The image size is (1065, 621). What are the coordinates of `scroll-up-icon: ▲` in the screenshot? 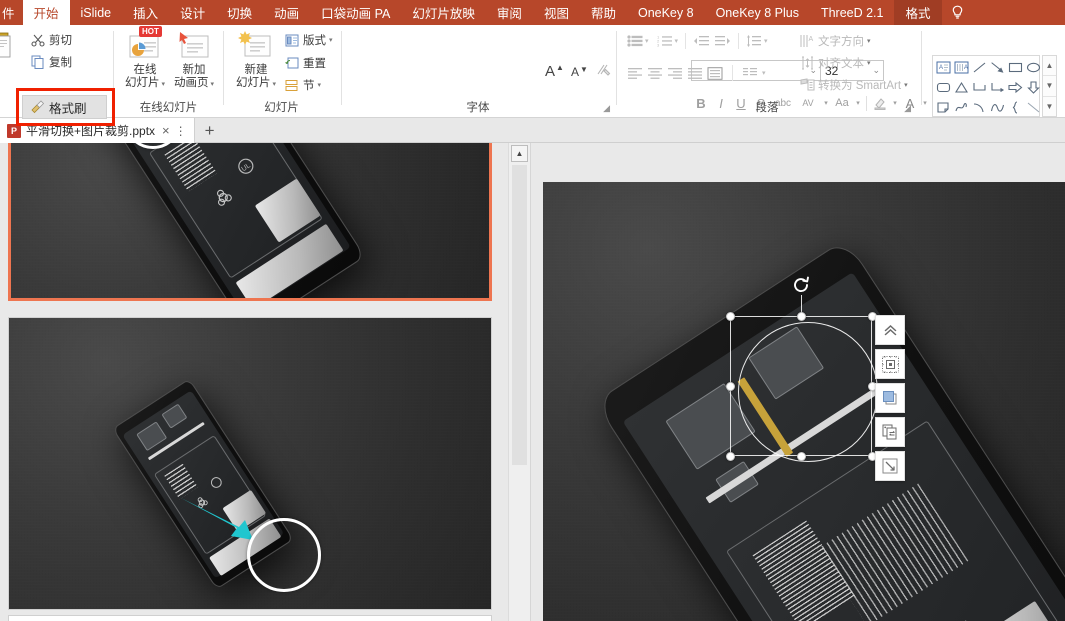 It's located at (519, 153).